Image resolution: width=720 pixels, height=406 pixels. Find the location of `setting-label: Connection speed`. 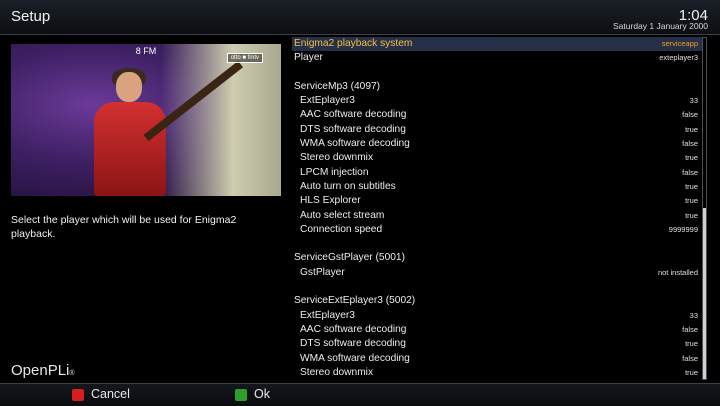

setting-label: Connection speed is located at coordinates (341, 229).